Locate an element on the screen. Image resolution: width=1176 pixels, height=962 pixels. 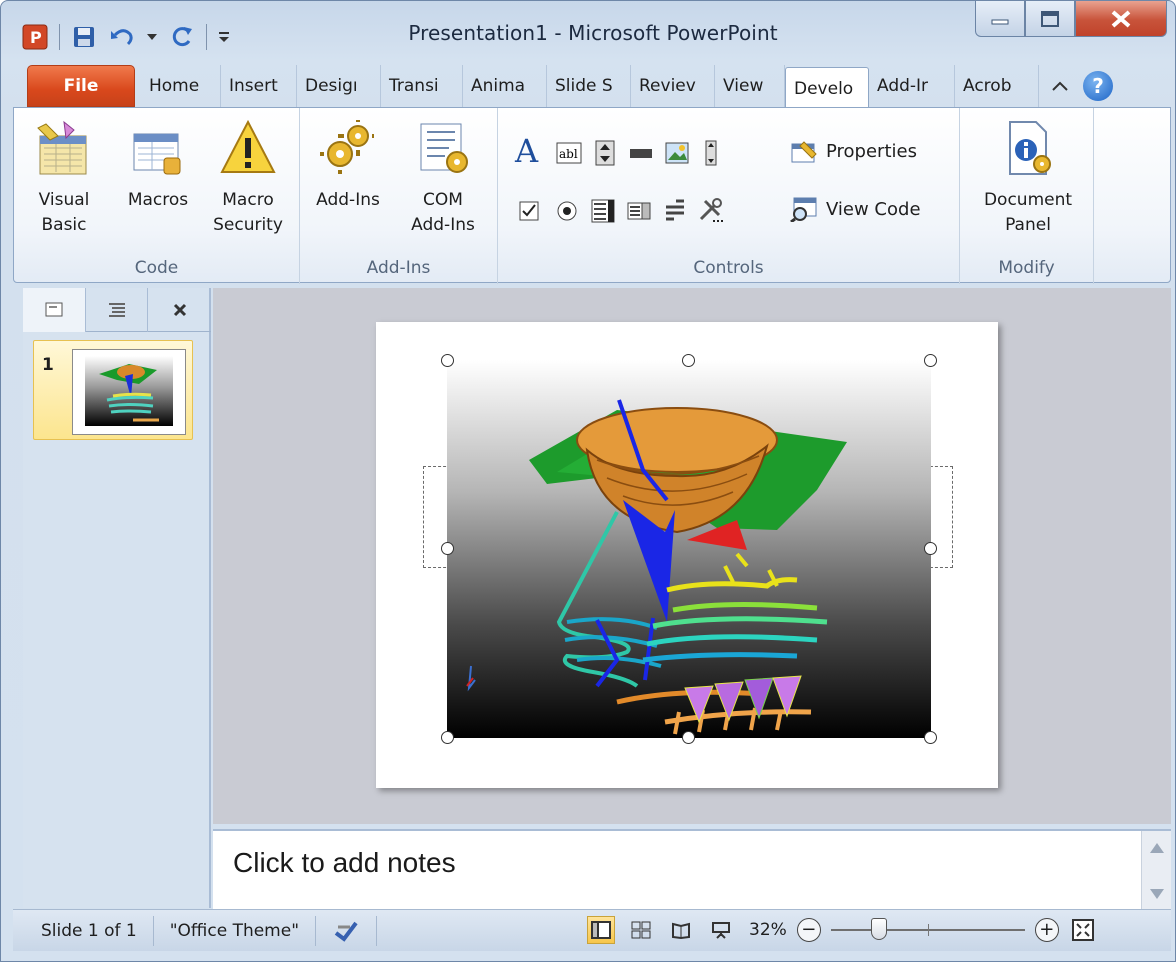
window-controls is located at coordinates (1071, 19).